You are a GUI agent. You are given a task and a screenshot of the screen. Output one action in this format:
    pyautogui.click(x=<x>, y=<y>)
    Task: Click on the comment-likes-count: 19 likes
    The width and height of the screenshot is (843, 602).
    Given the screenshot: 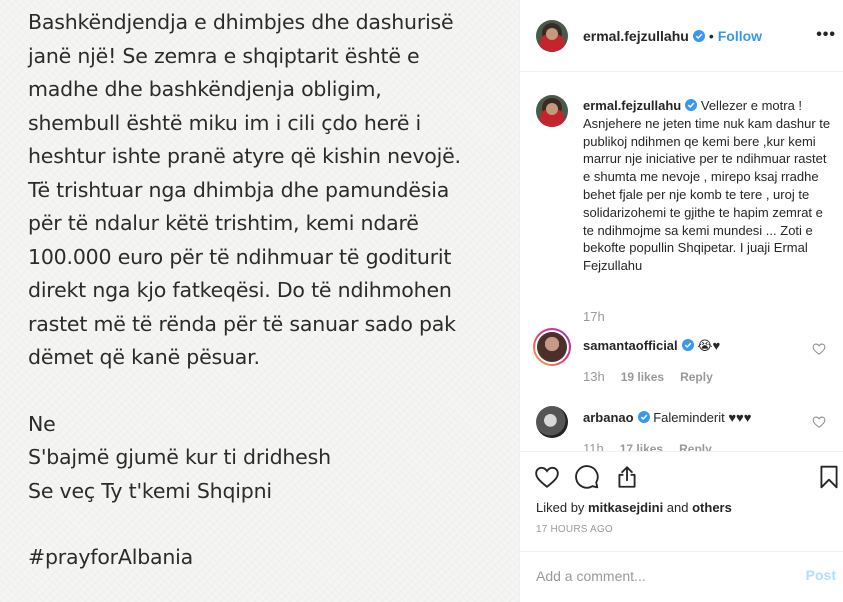 What is the action you would take?
    pyautogui.click(x=642, y=377)
    